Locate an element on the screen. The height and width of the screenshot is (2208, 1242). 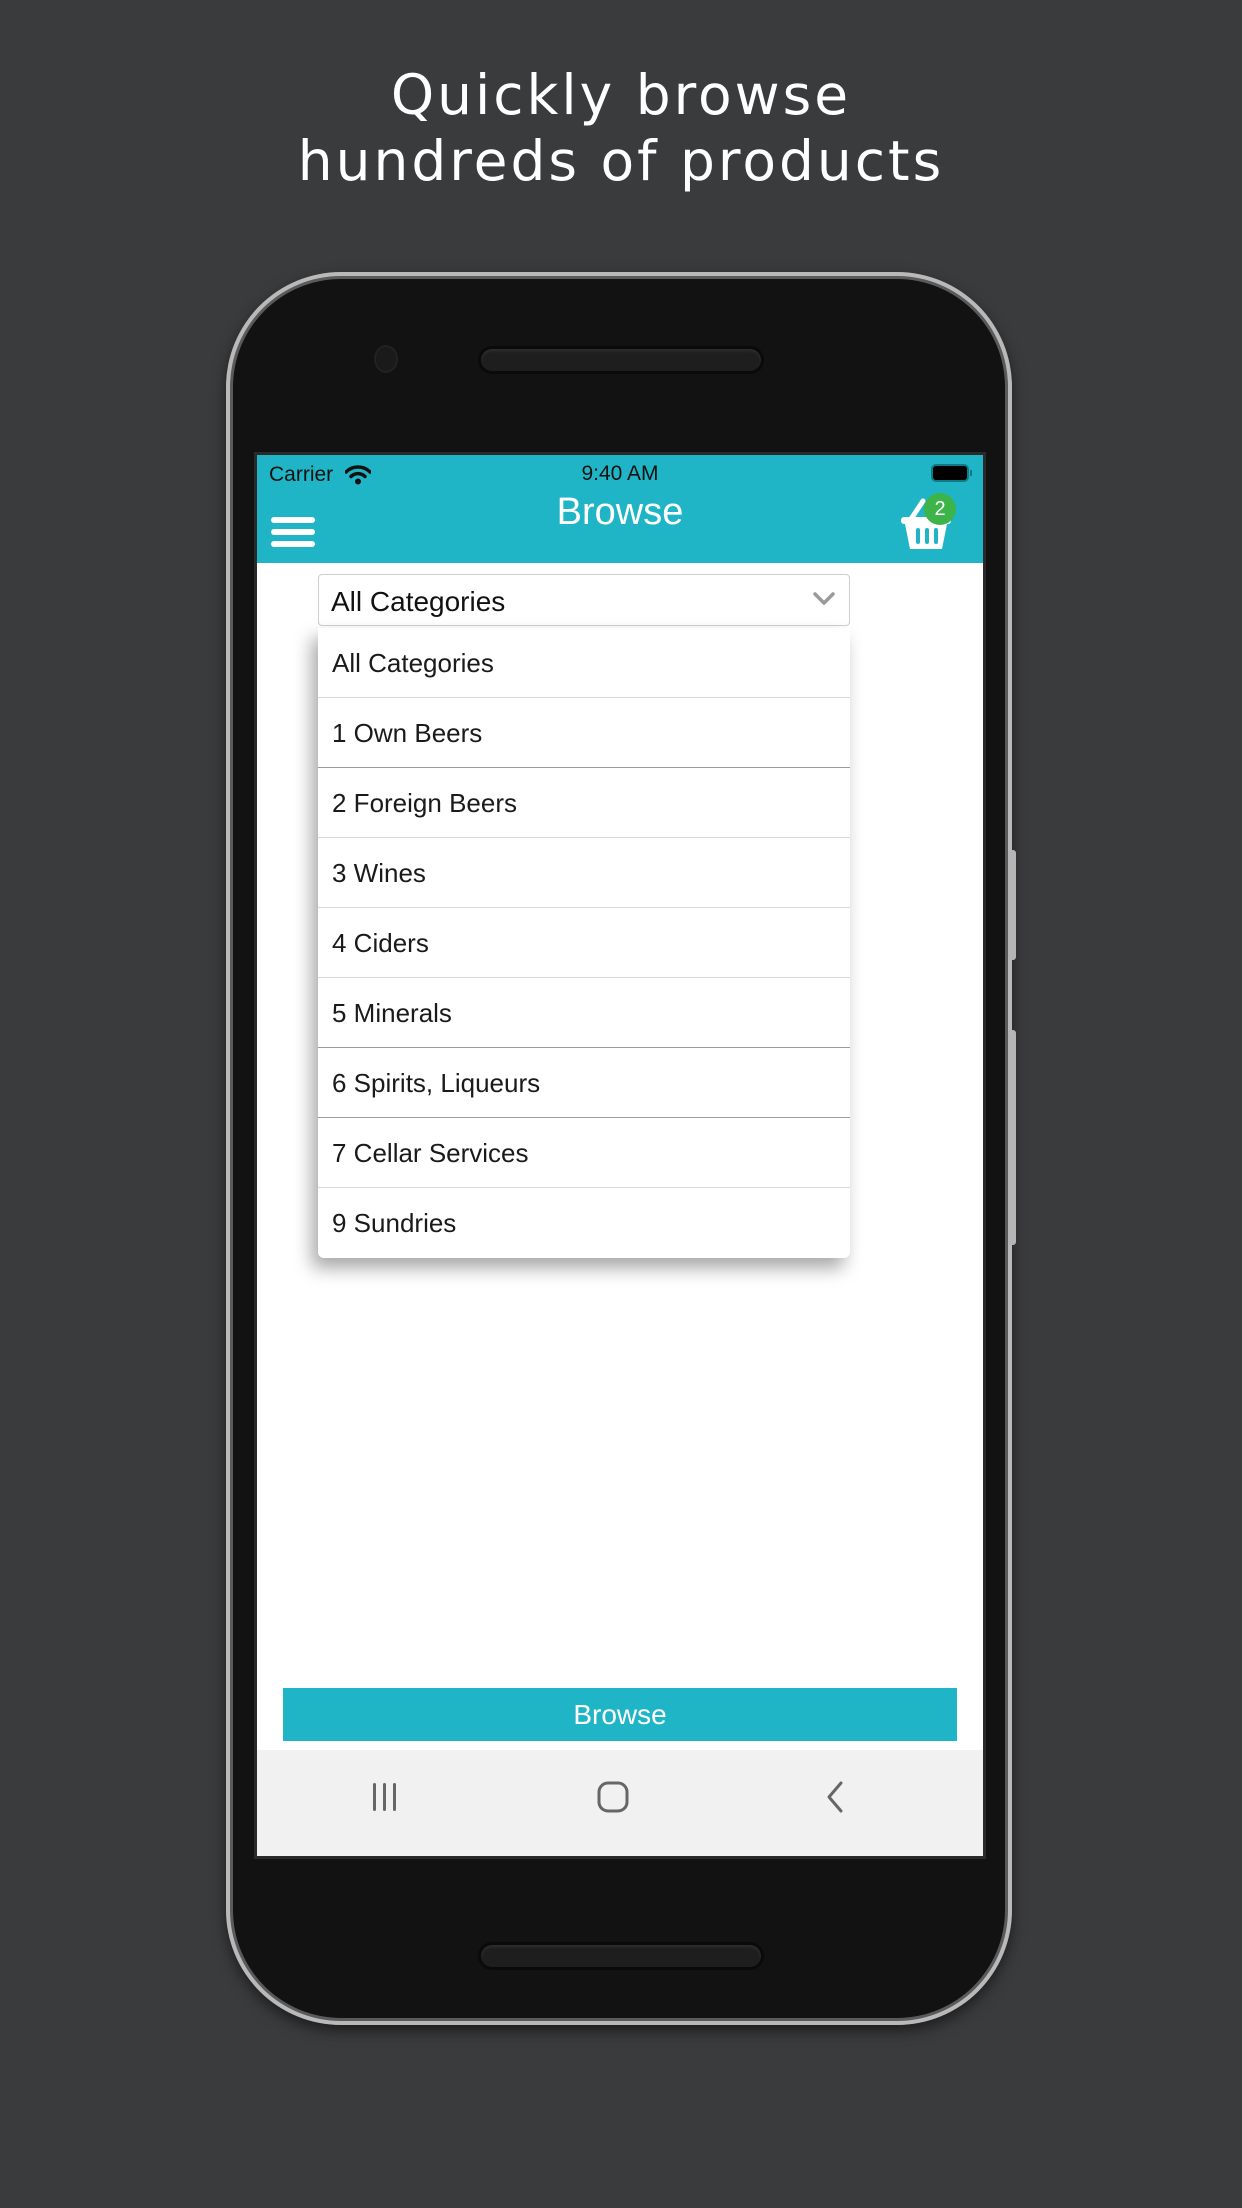
promo-headline: Quickly browse hundreds of products is located at coordinates (621, 128).